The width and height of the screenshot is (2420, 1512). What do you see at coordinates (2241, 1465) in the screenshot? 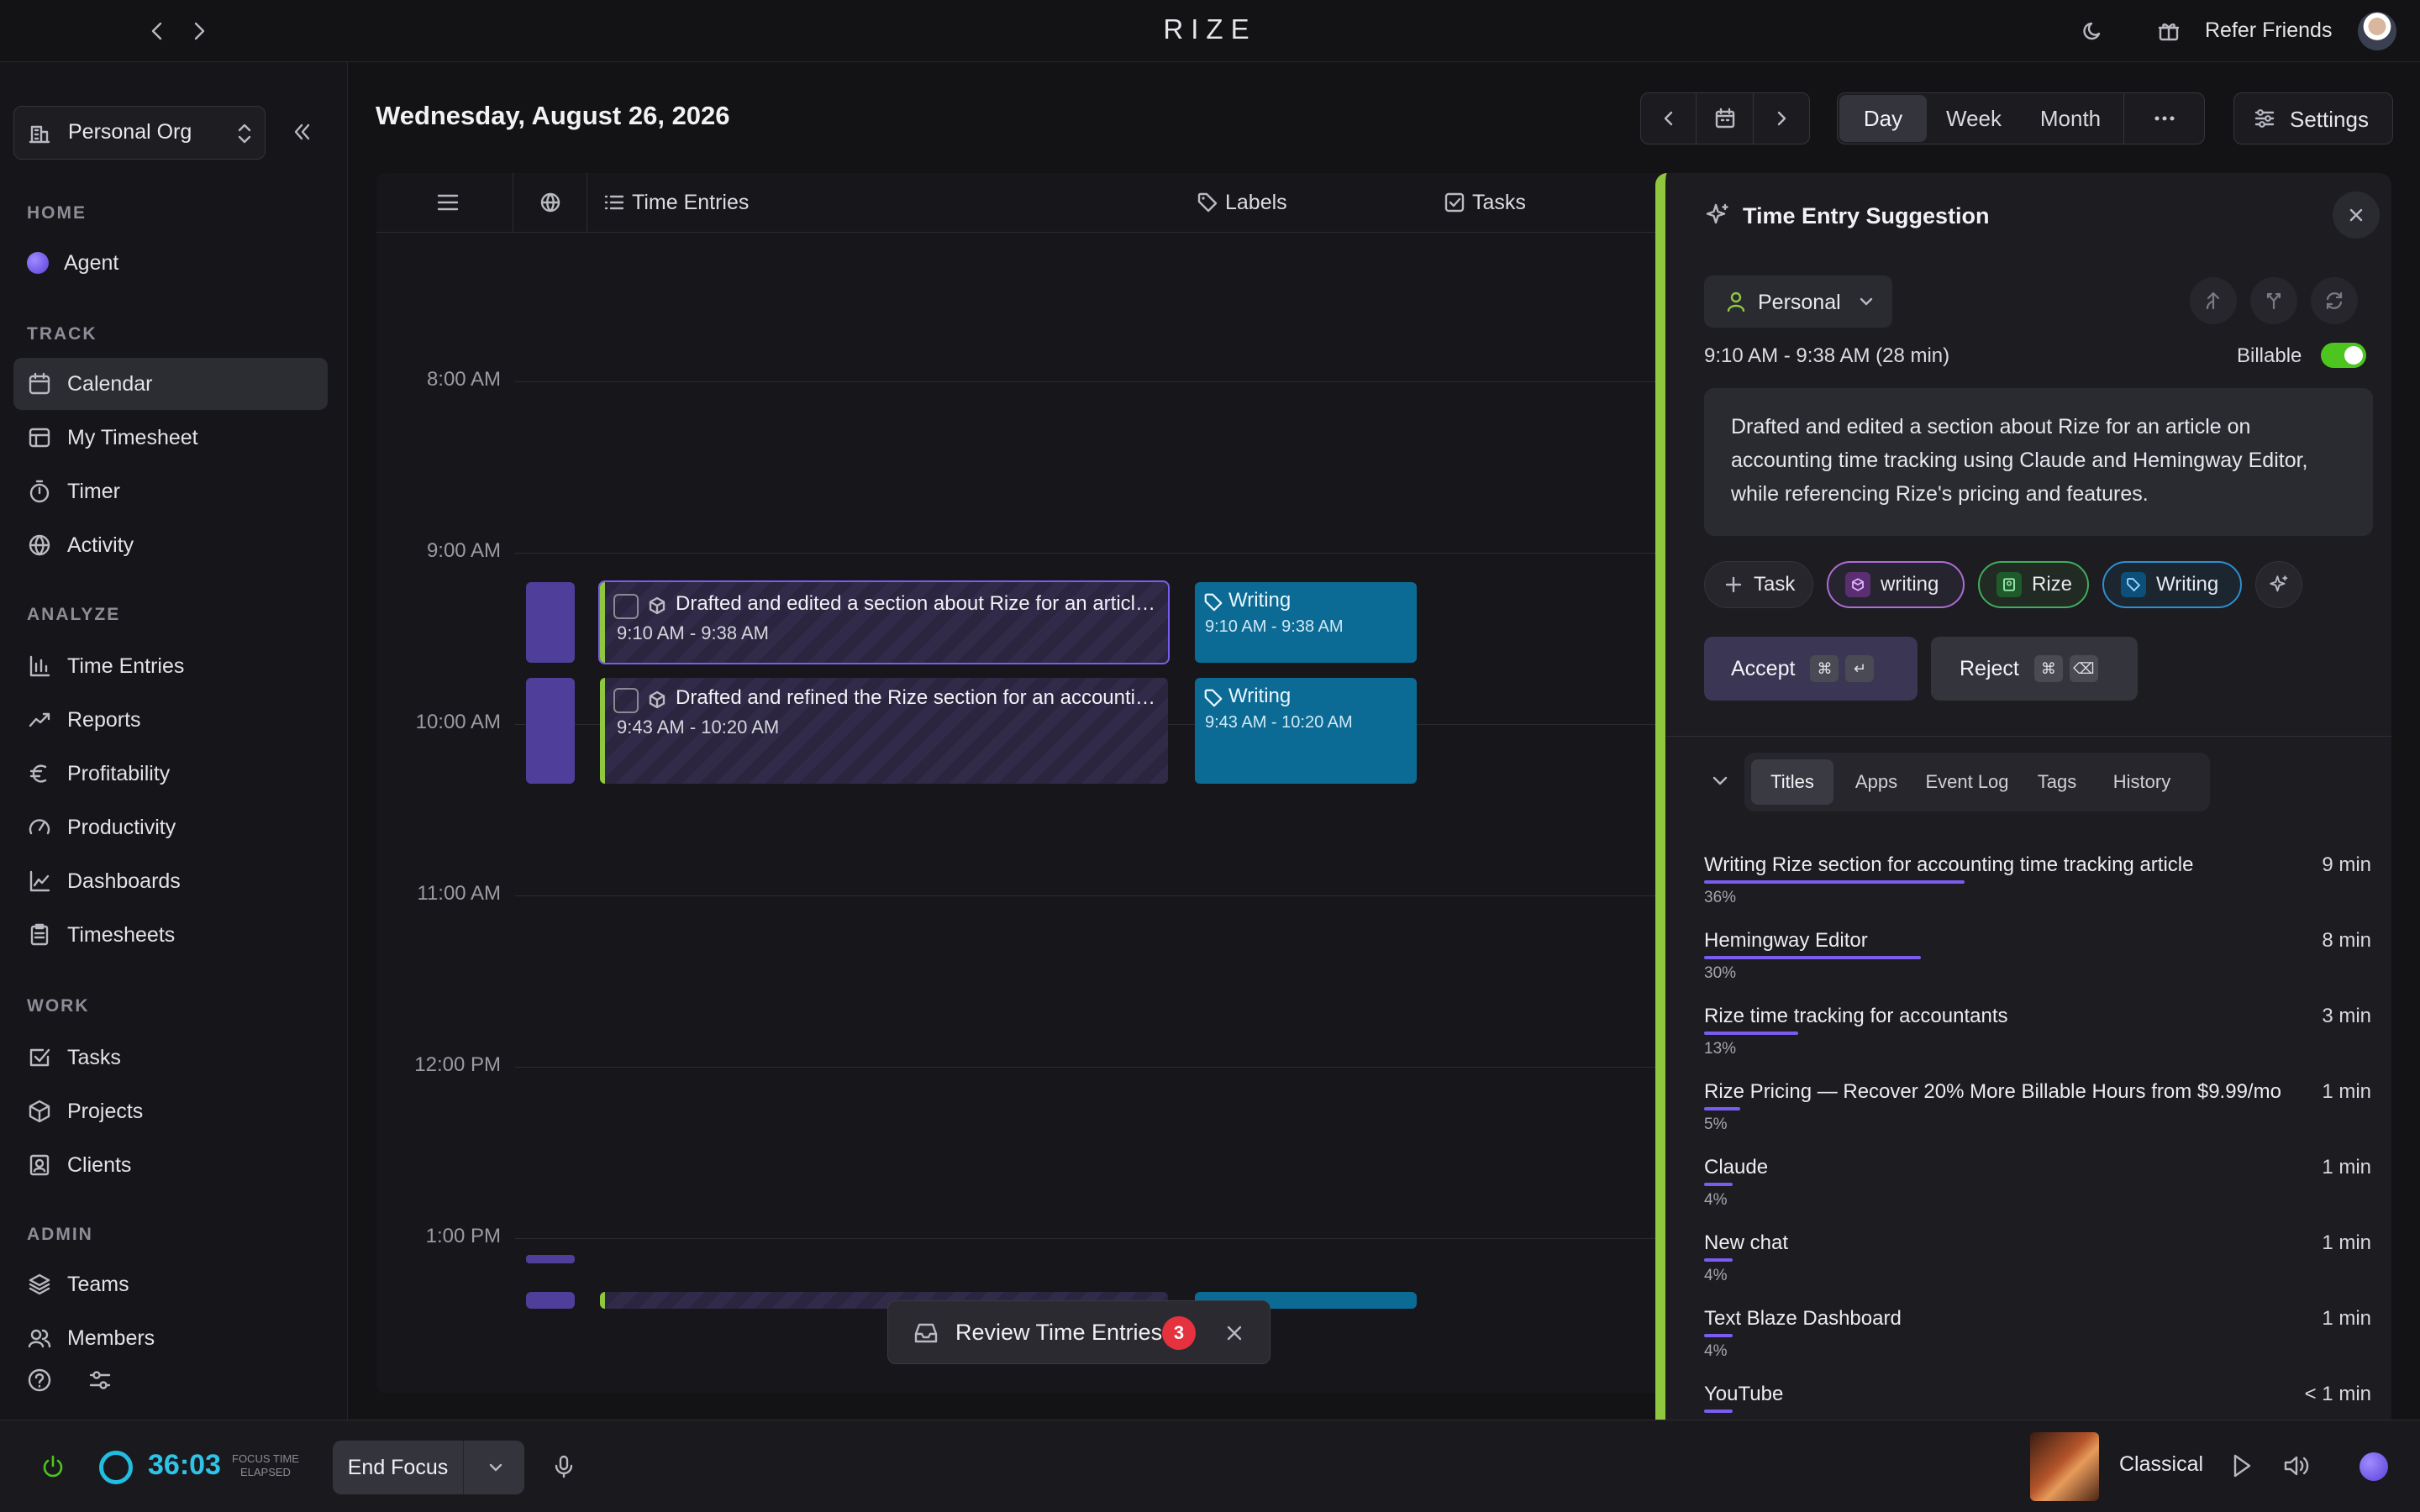
I see `play-icon` at bounding box center [2241, 1465].